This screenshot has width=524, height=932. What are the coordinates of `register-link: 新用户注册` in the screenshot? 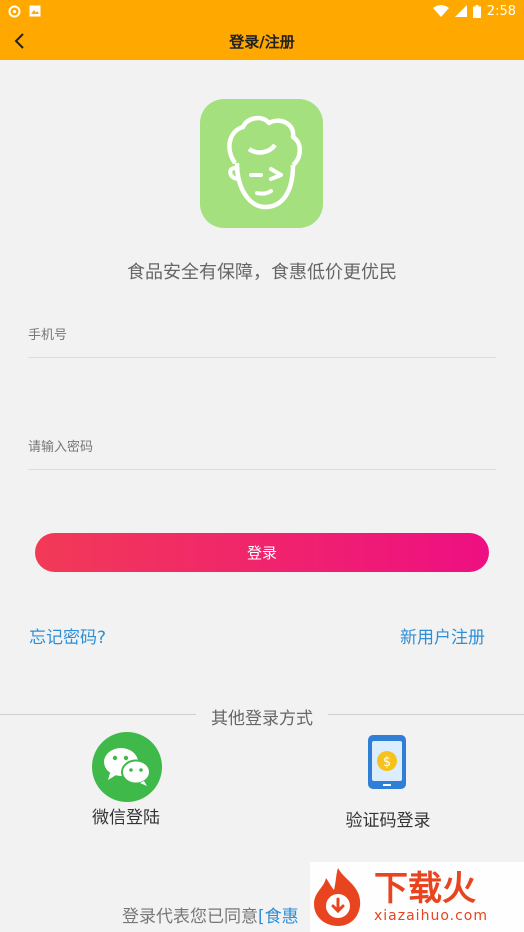 It's located at (442, 635).